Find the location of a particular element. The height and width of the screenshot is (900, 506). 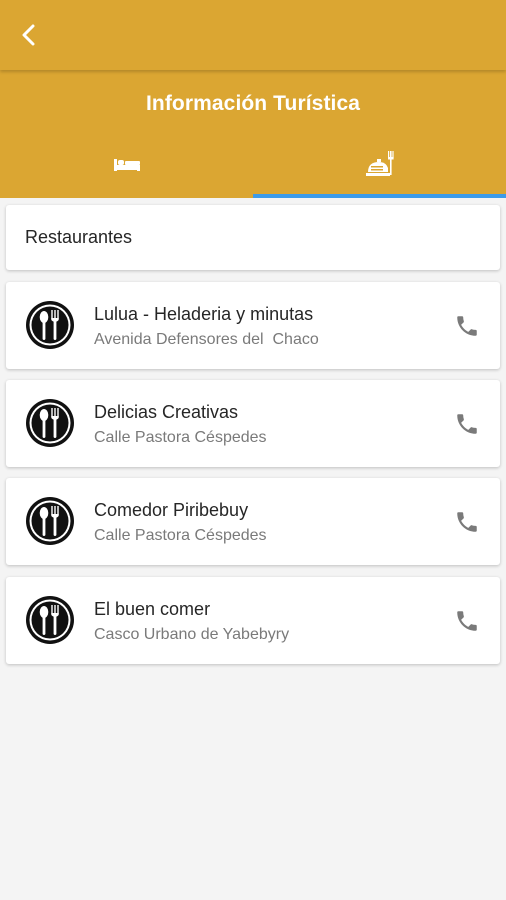

item-name: El buen comer is located at coordinates (152, 609).